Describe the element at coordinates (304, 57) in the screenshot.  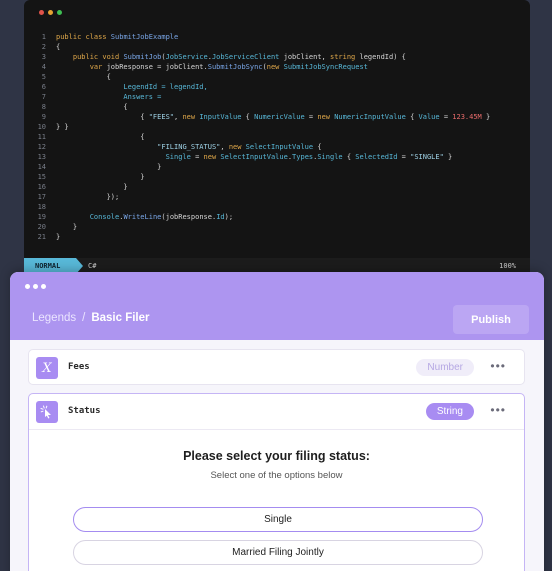
I see `code-token: jobClient,` at that location.